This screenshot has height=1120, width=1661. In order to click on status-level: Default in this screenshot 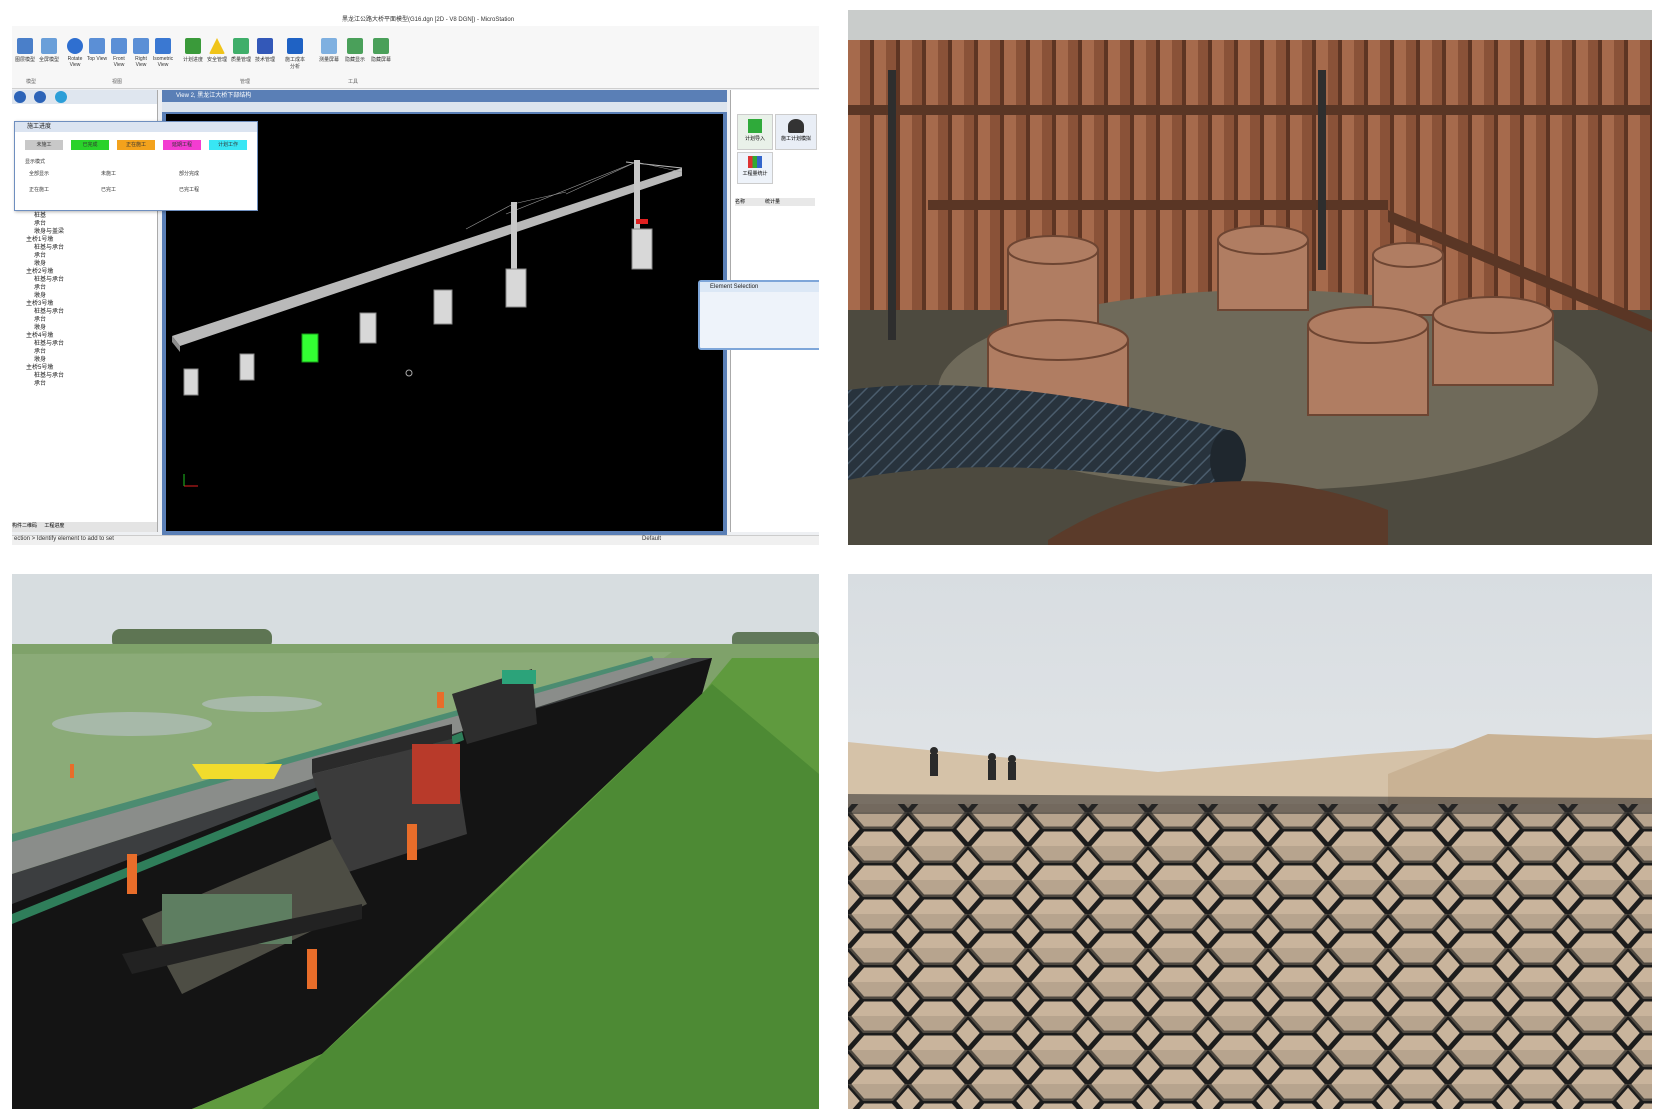, I will do `click(652, 539)`.